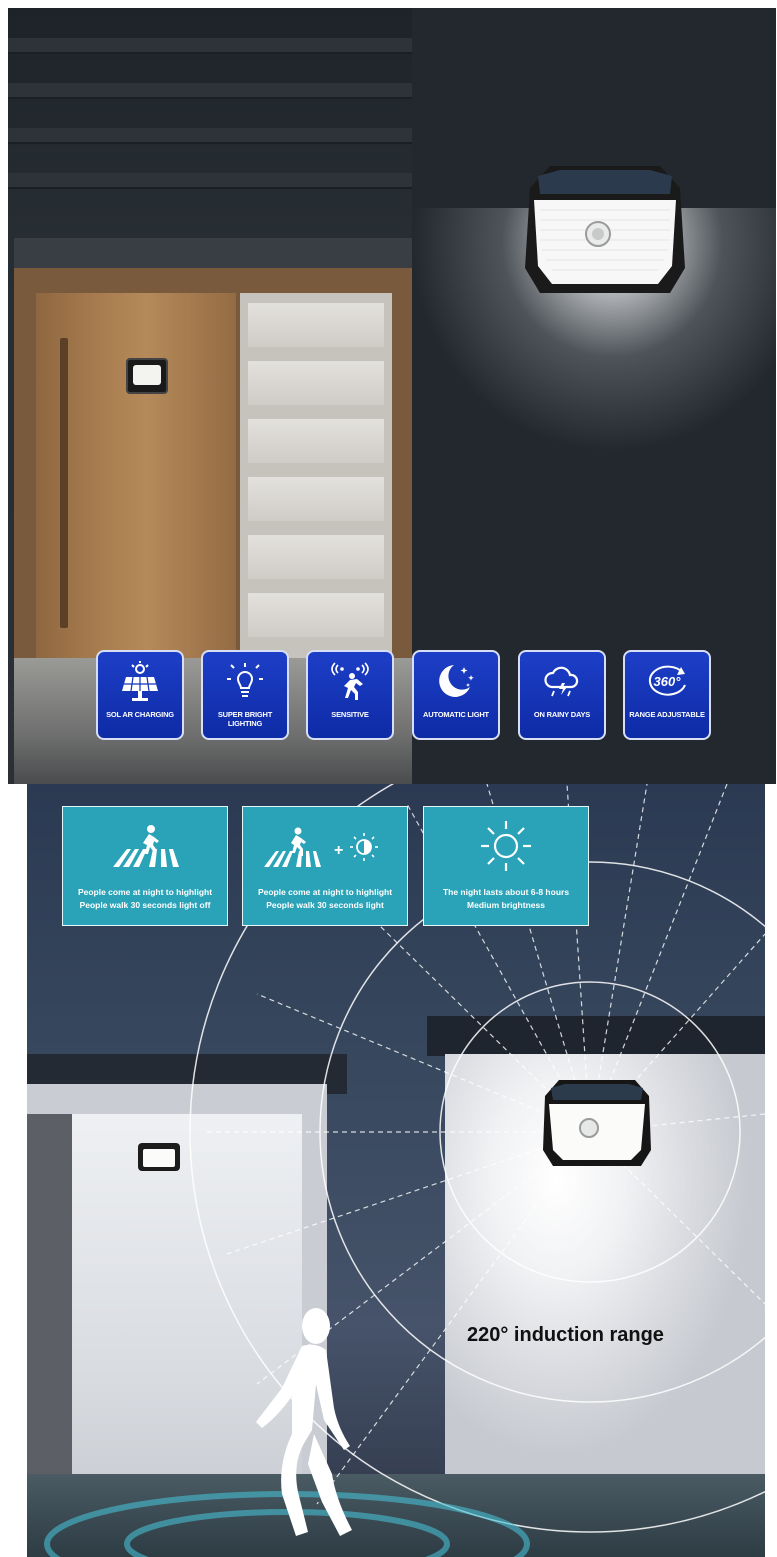 The height and width of the screenshot is (1557, 777). What do you see at coordinates (245, 719) in the screenshot?
I see `feature-label: SUPER BRIGHT LIGHTING` at bounding box center [245, 719].